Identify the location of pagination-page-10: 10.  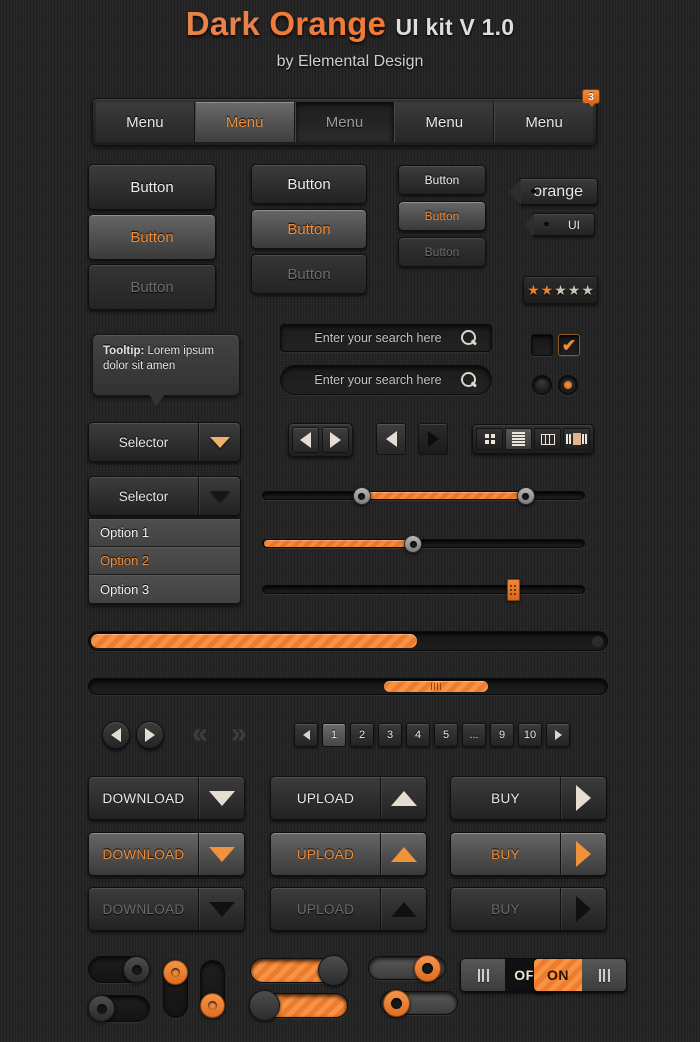
(530, 735).